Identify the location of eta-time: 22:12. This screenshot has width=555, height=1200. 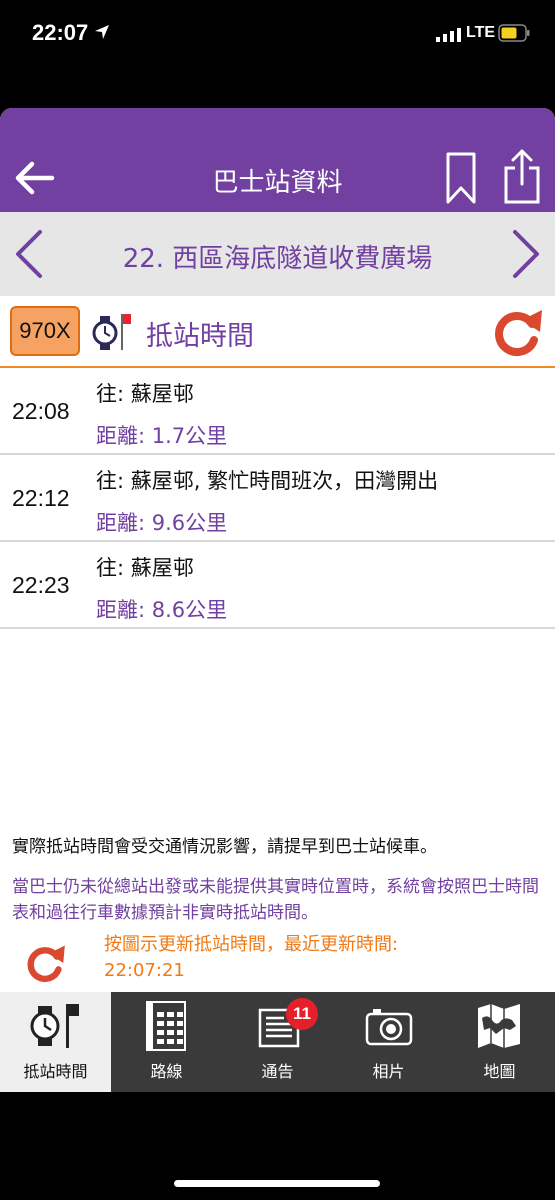
(41, 498).